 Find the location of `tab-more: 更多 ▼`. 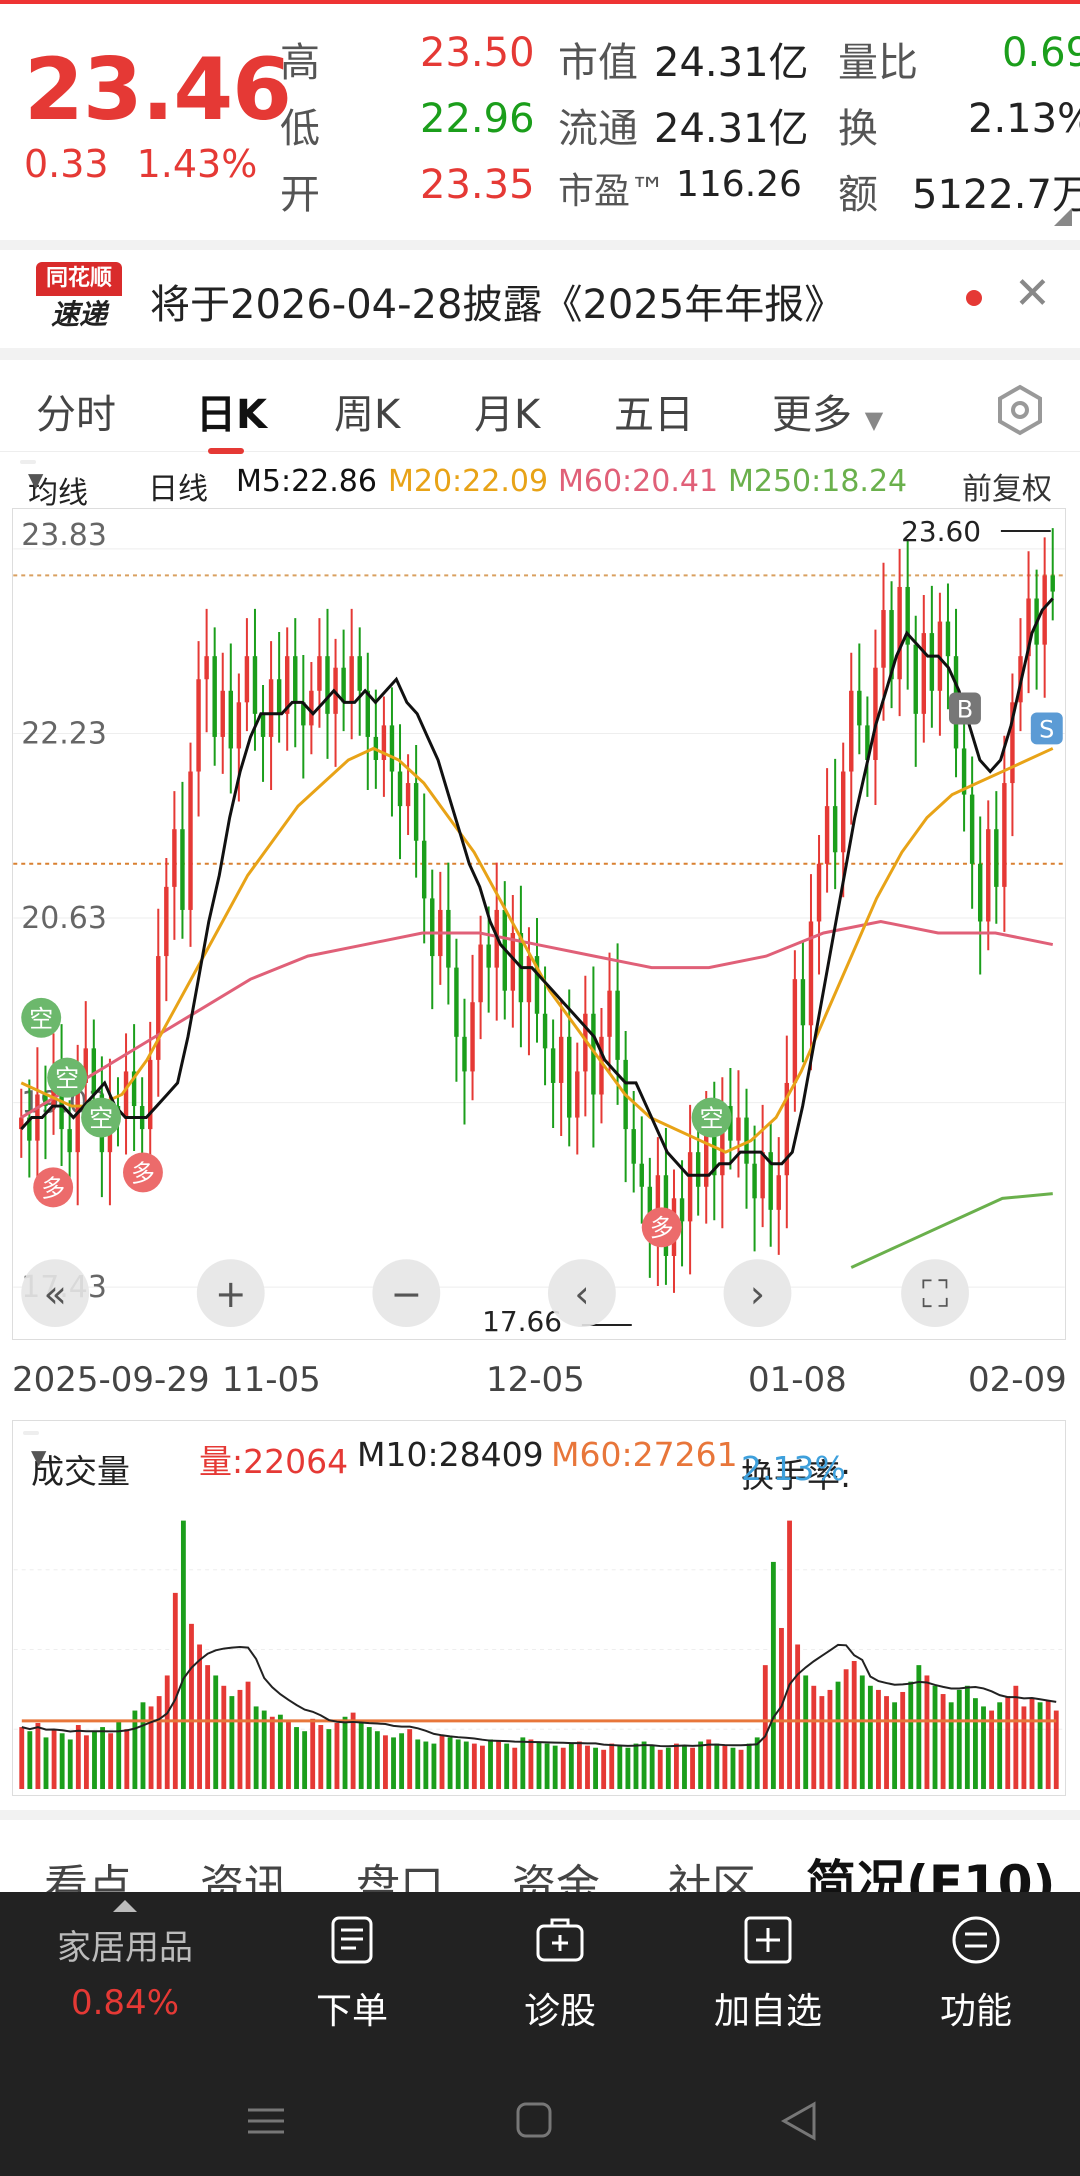

tab-more: 更多 ▼ is located at coordinates (827, 411).